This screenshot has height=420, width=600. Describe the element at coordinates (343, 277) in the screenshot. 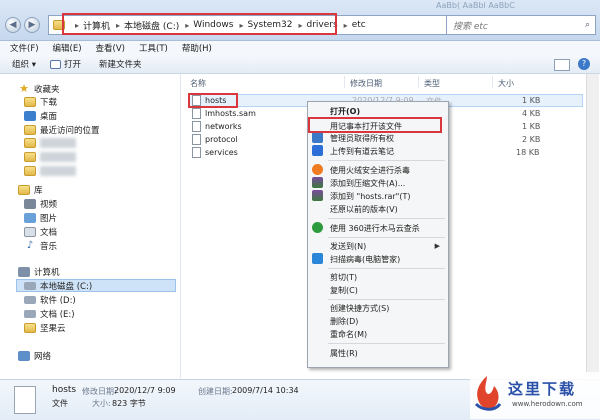

I see `menu-item-cut: 剪切(T)` at that location.